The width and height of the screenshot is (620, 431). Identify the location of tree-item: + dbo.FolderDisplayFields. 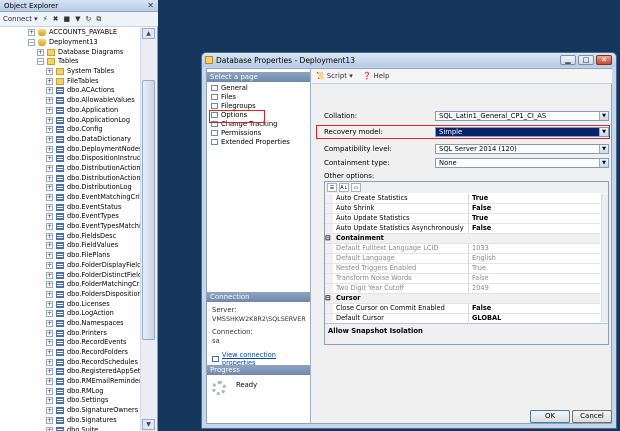
(70, 266).